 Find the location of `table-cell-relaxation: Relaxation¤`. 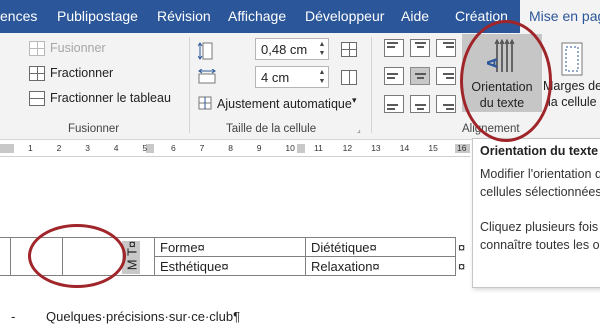

table-cell-relaxation: Relaxation¤ is located at coordinates (380, 266).